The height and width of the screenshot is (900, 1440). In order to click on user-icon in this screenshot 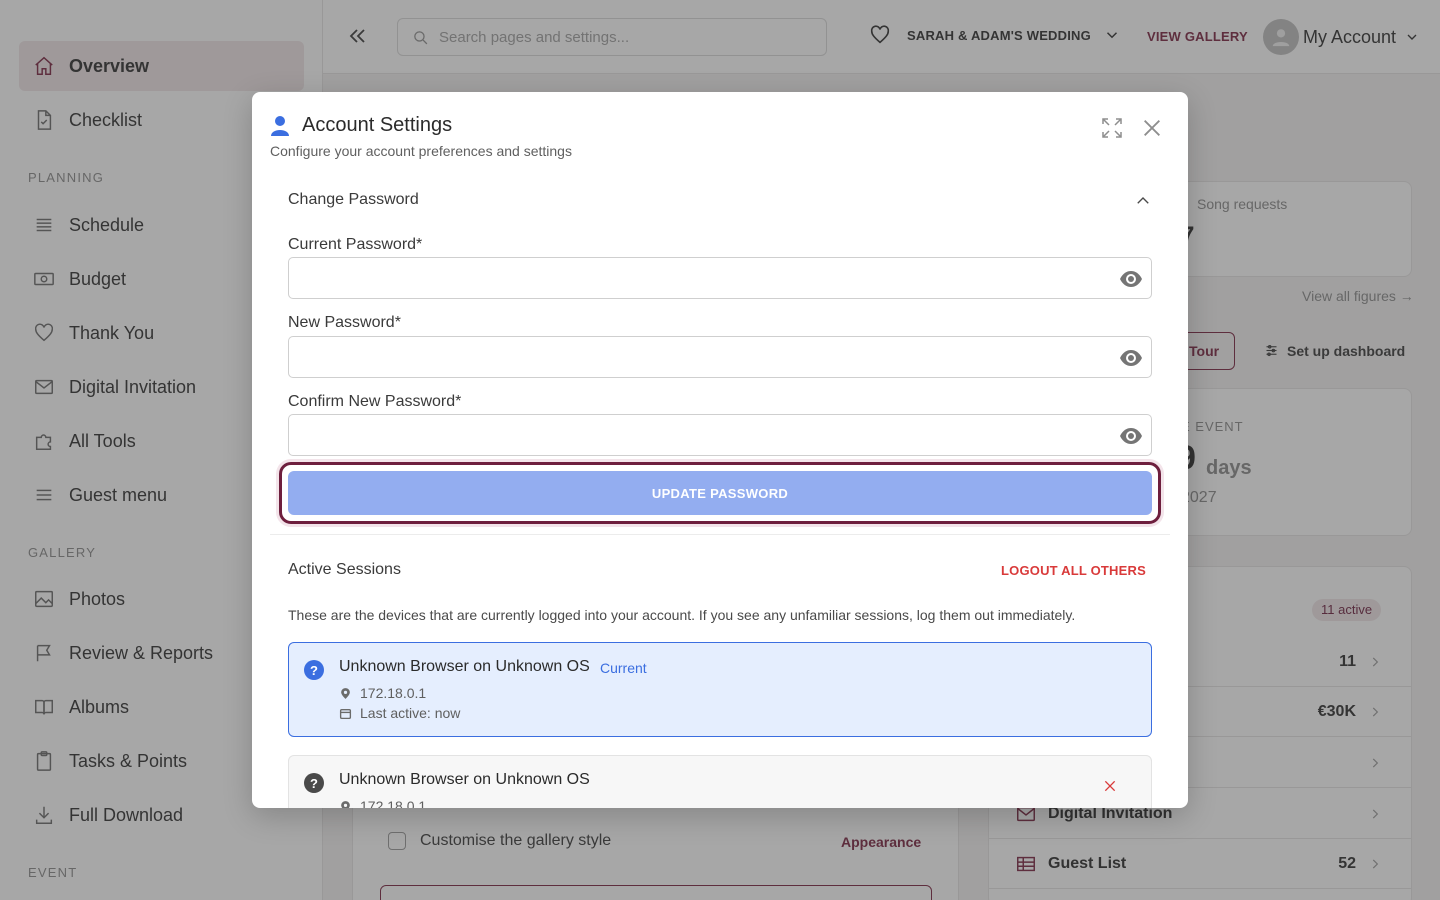, I will do `click(280, 125)`.